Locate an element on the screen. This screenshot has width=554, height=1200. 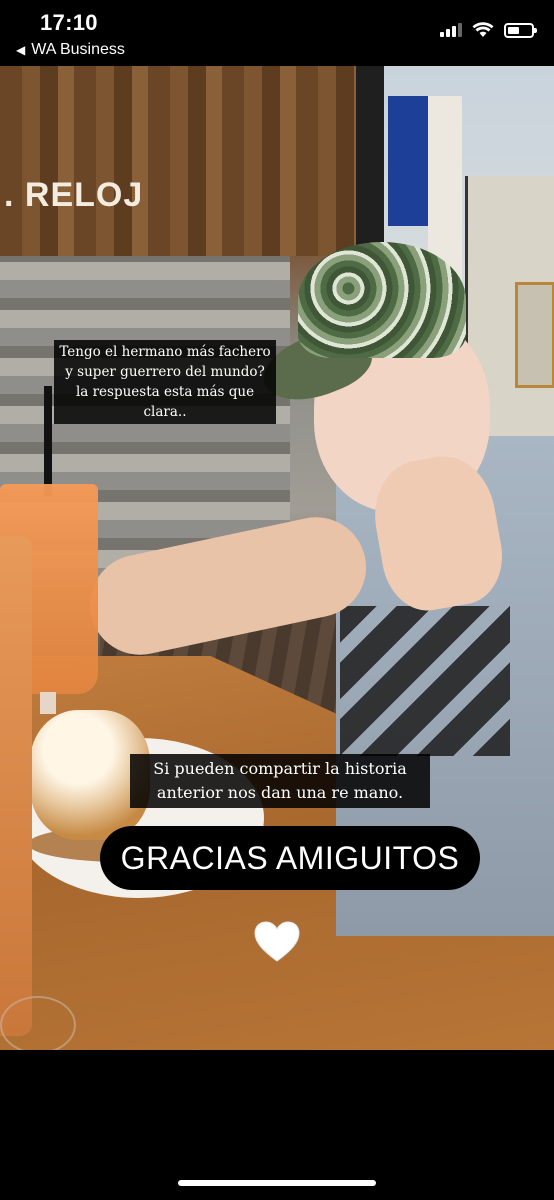
restaurant-sign-text: . RELOJ is located at coordinates (74, 195).